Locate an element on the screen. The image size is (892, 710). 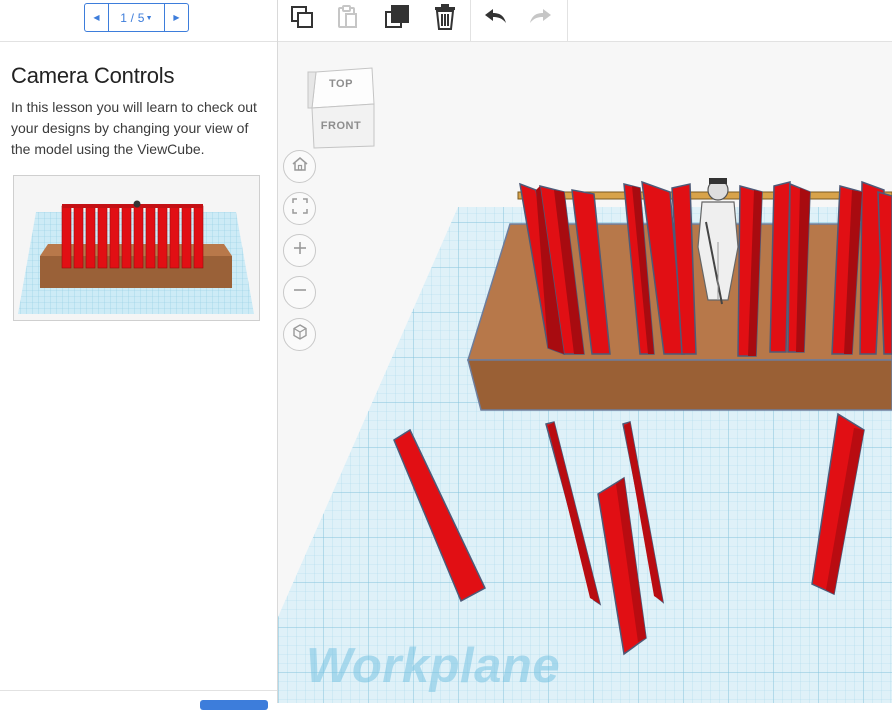
viewcube: TOP FRONT is located at coordinates (341, 108).